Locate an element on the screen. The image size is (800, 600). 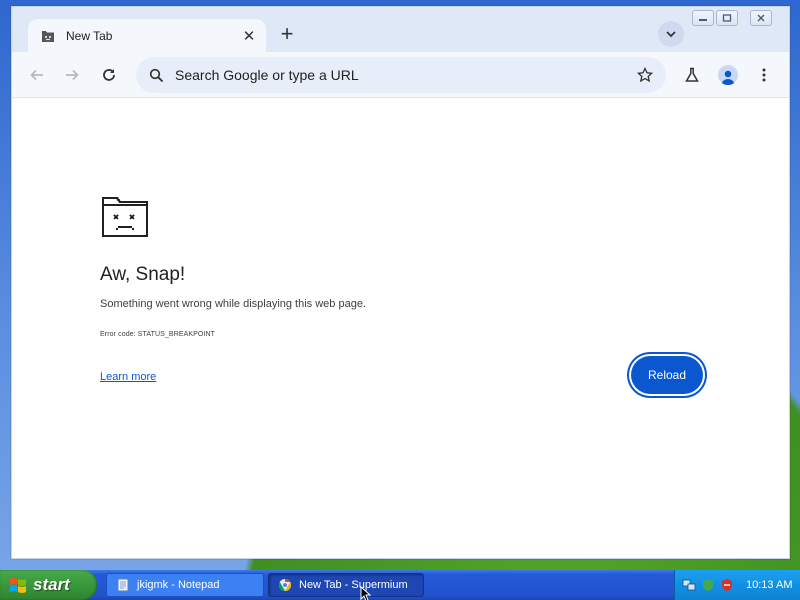
flask-icon is located at coordinates (692, 74).